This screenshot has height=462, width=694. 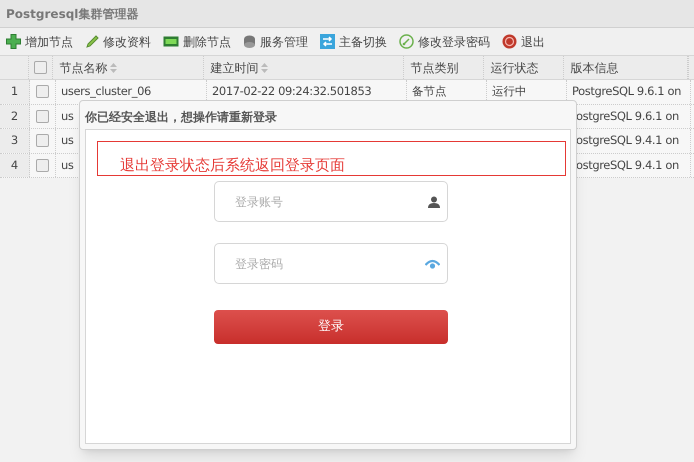 I want to click on column-header: 节点类别, so click(x=434, y=67).